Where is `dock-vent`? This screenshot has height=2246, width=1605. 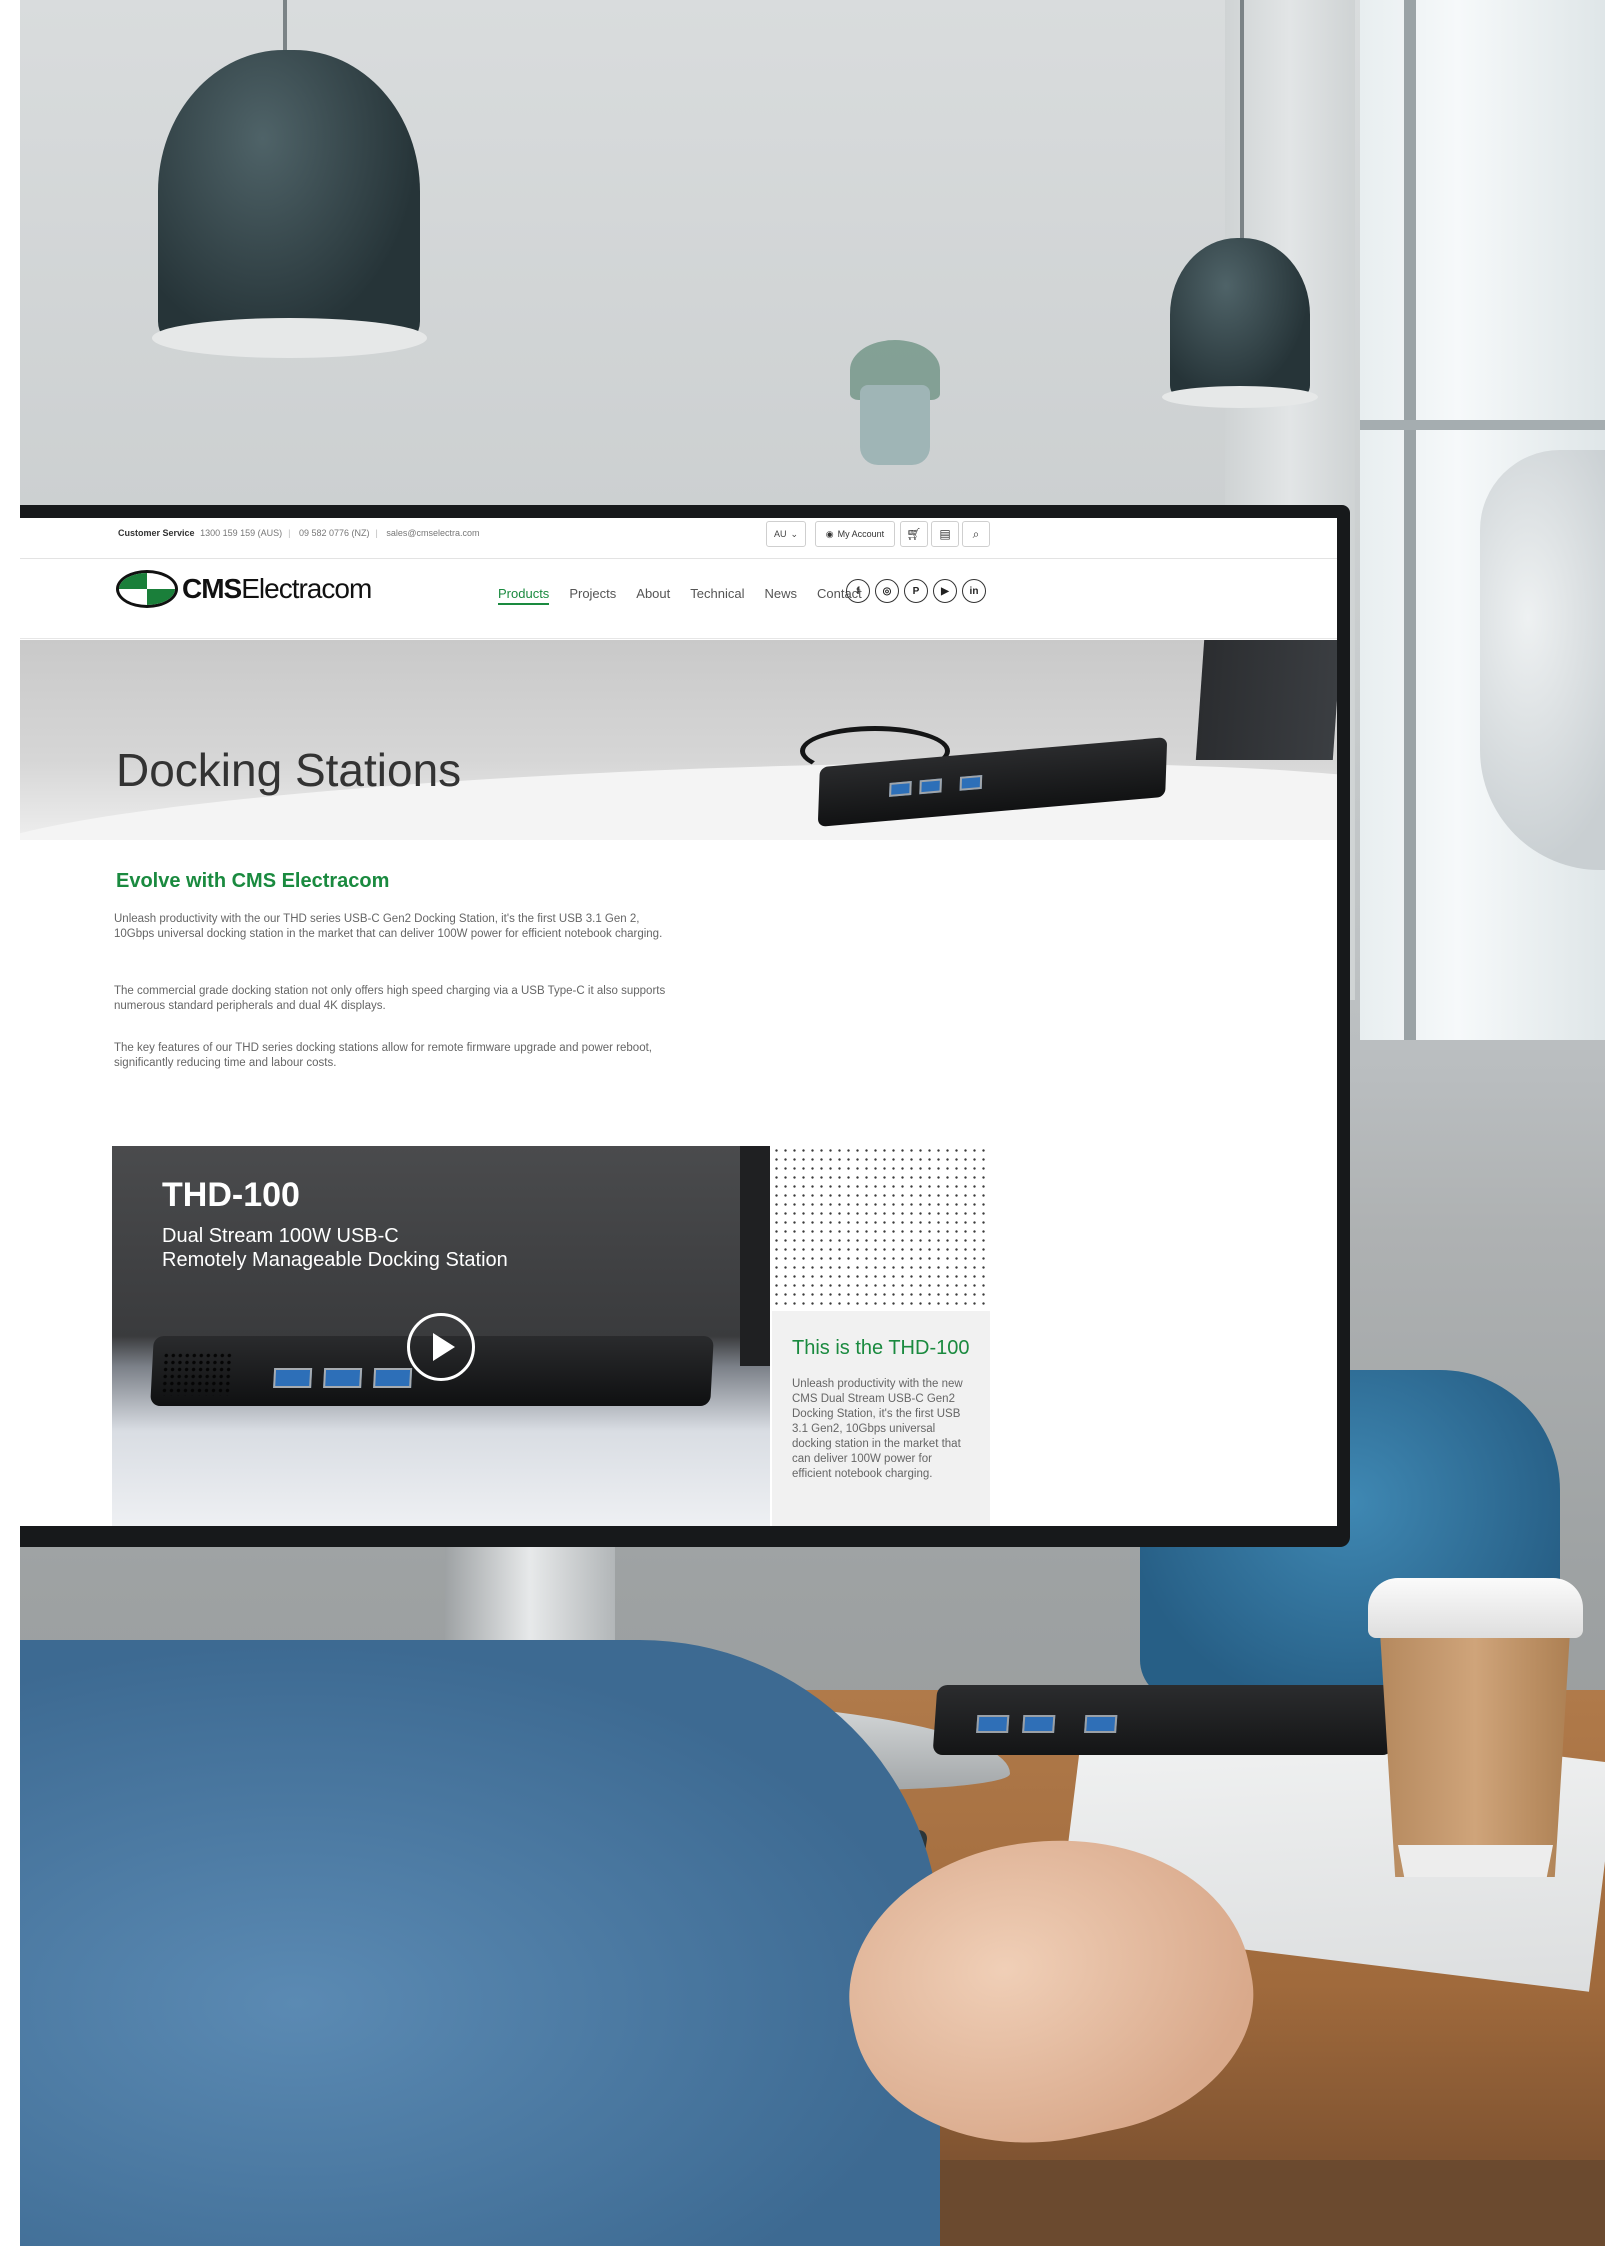
dock-vent is located at coordinates (196, 1374).